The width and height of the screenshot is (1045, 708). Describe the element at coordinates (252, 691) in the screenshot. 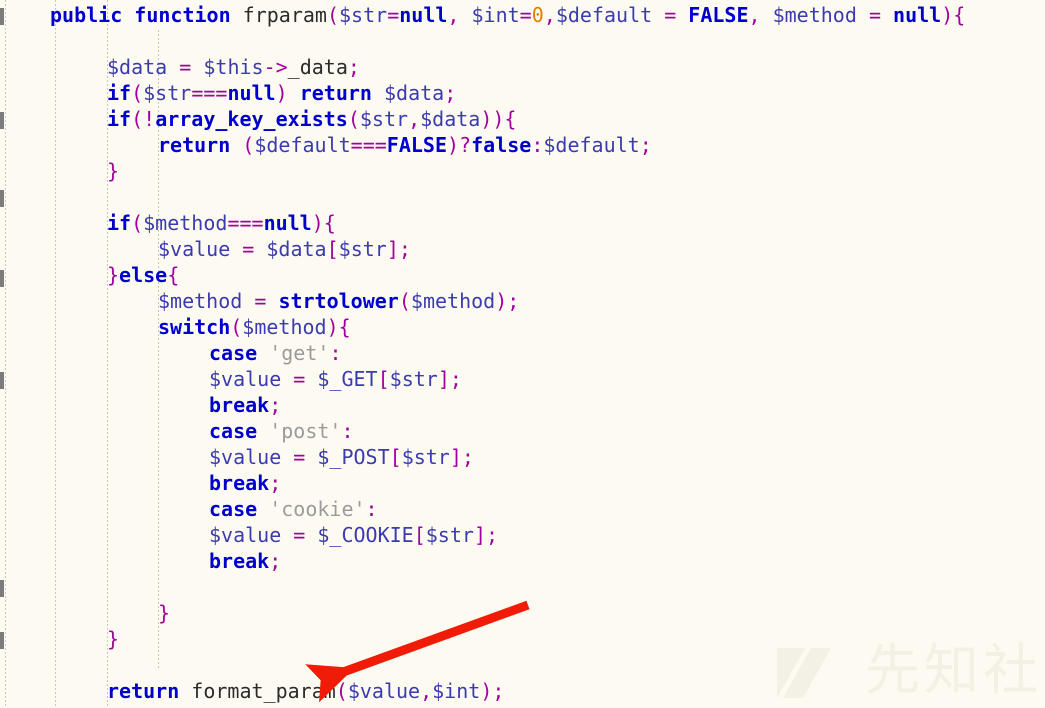

I see `code-line: return format_param($value,$int);` at that location.